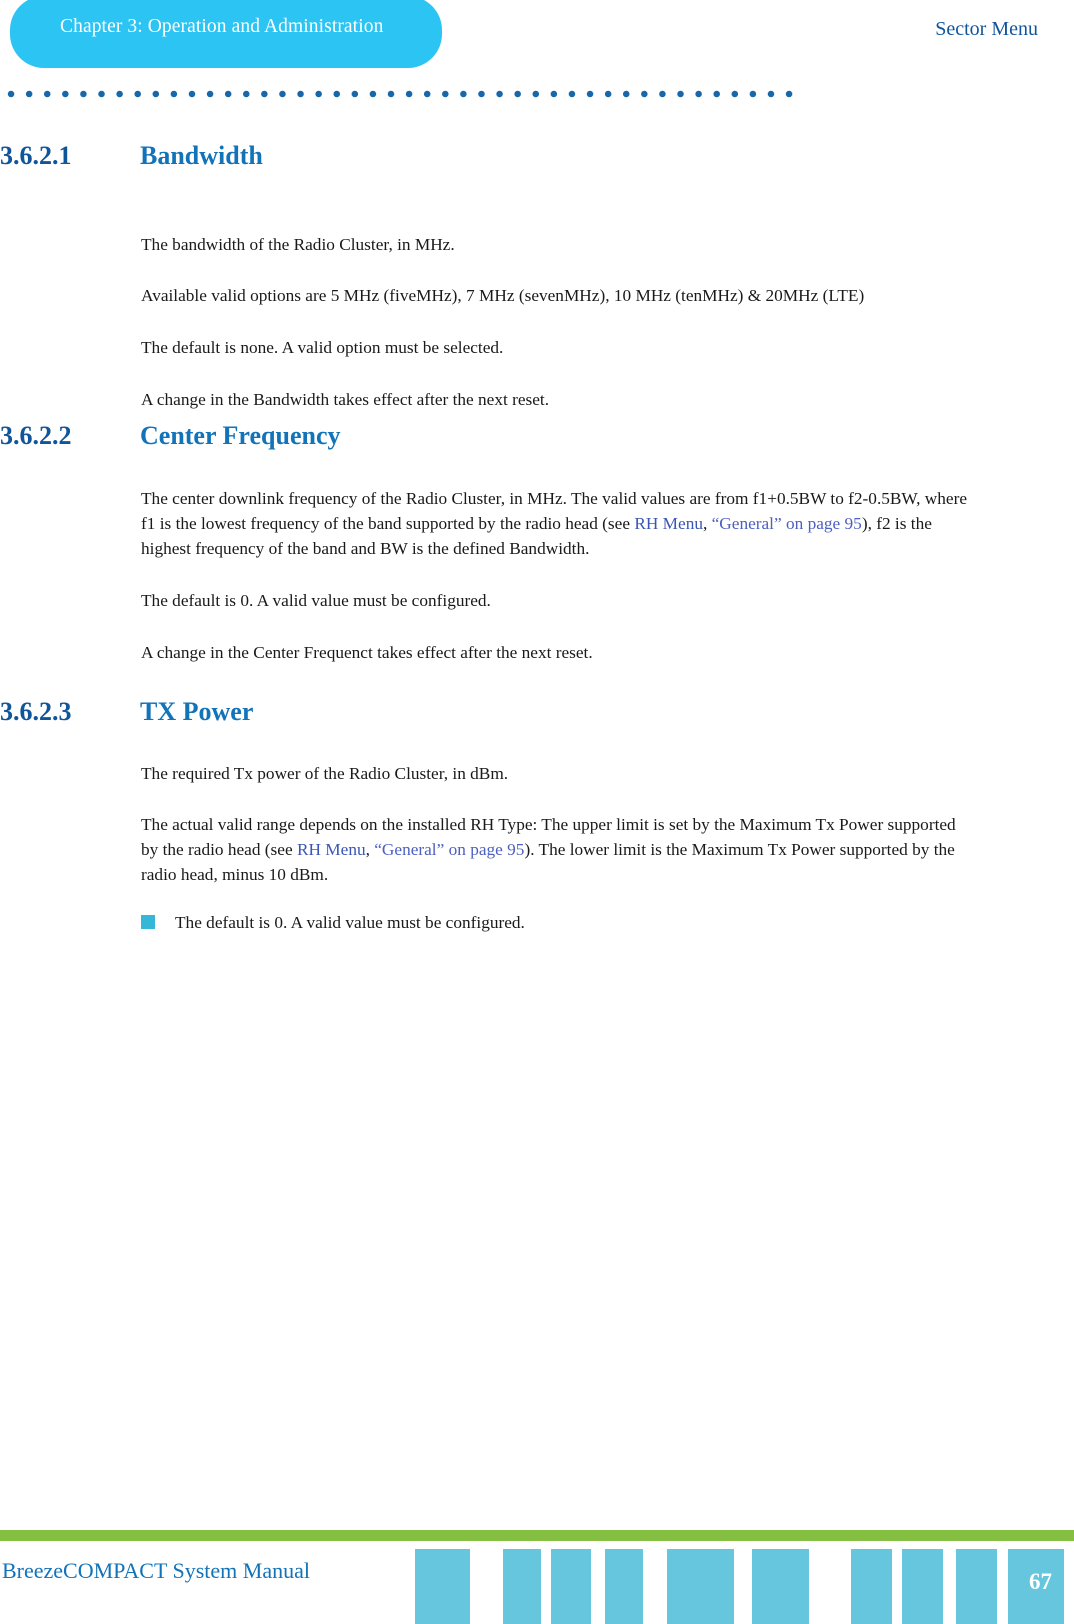 The image size is (1074, 1624). What do you see at coordinates (222, 26) in the screenshot?
I see `chapter-tab-label: Chapter 3: Operation and Administration` at bounding box center [222, 26].